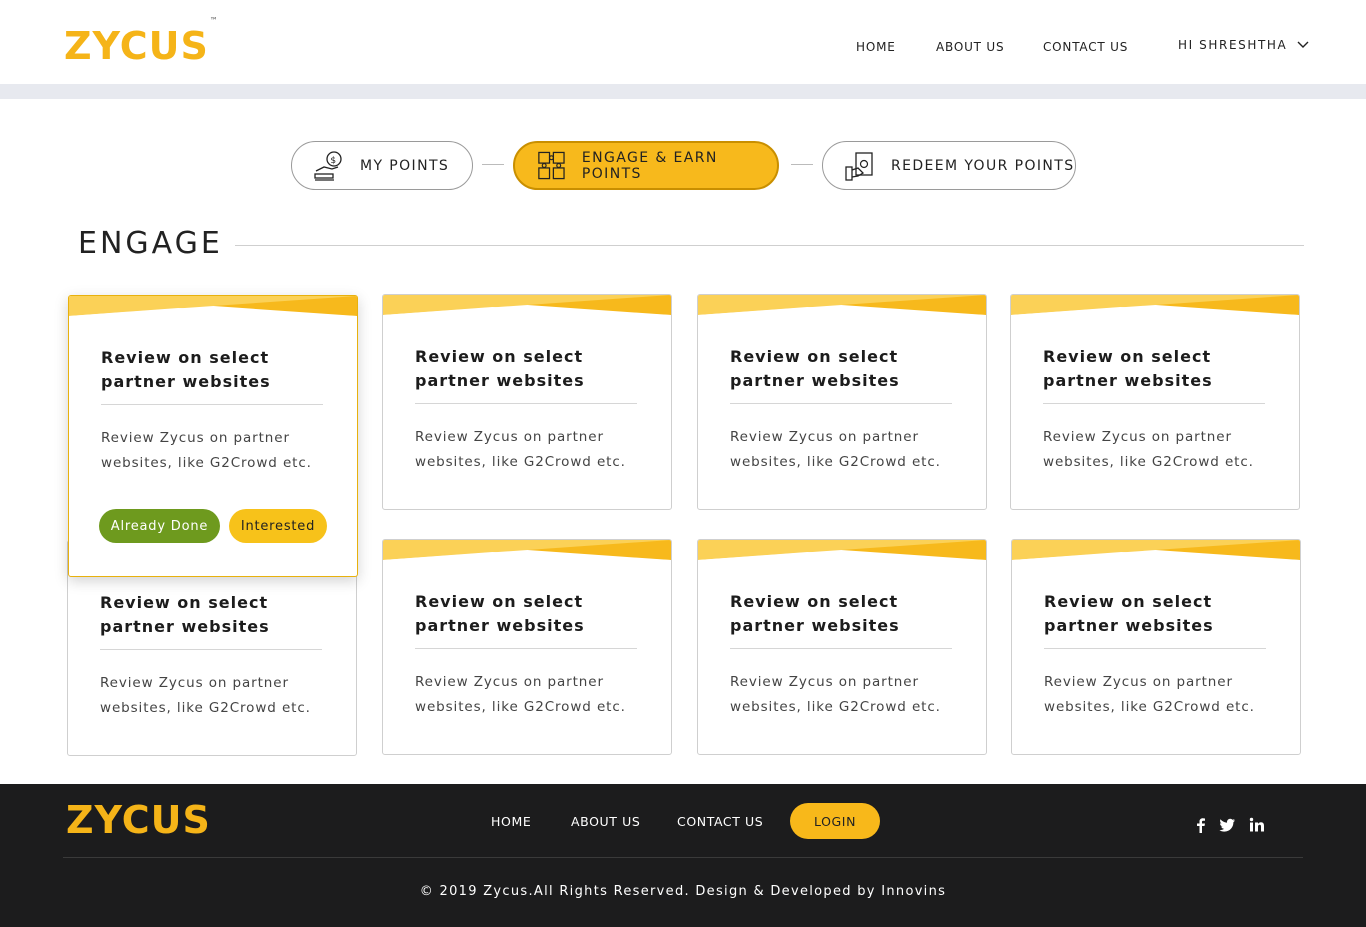 This screenshot has width=1366, height=927. What do you see at coordinates (1233, 45) in the screenshot?
I see `user-greeting: HI SHRESHTHA` at bounding box center [1233, 45].